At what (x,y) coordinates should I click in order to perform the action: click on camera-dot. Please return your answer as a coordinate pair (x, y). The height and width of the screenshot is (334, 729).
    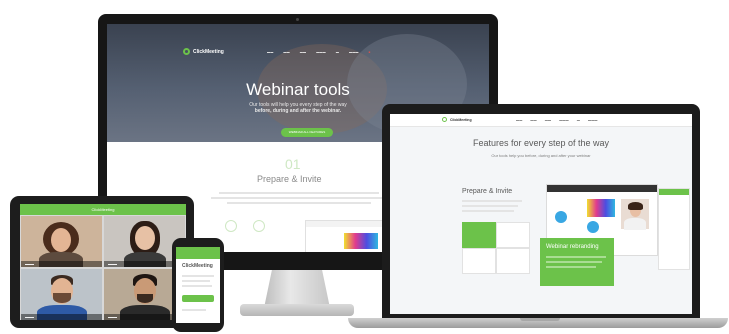
    Looking at the image, I should click on (297, 19).